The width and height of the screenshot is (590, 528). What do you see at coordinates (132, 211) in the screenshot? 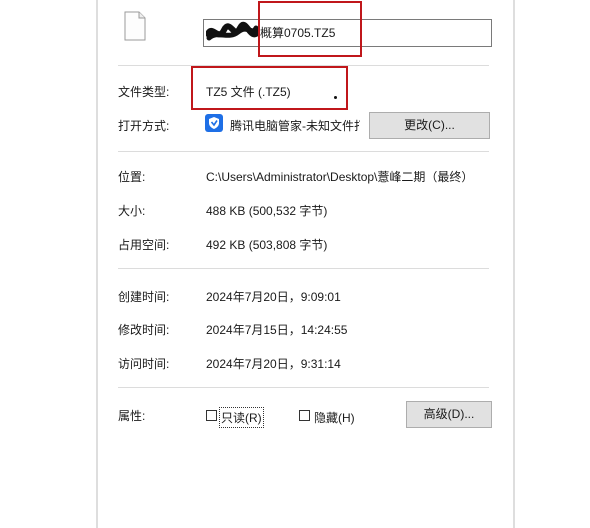
I see `size-label: 大小:` at bounding box center [132, 211].